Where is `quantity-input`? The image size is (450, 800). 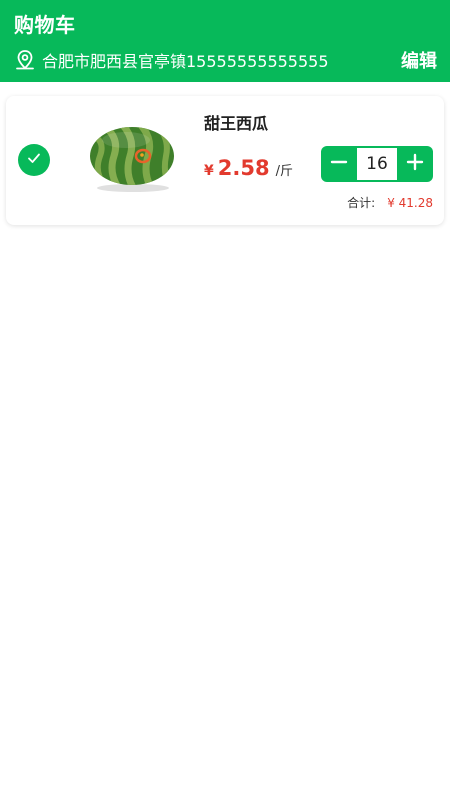 quantity-input is located at coordinates (377, 164).